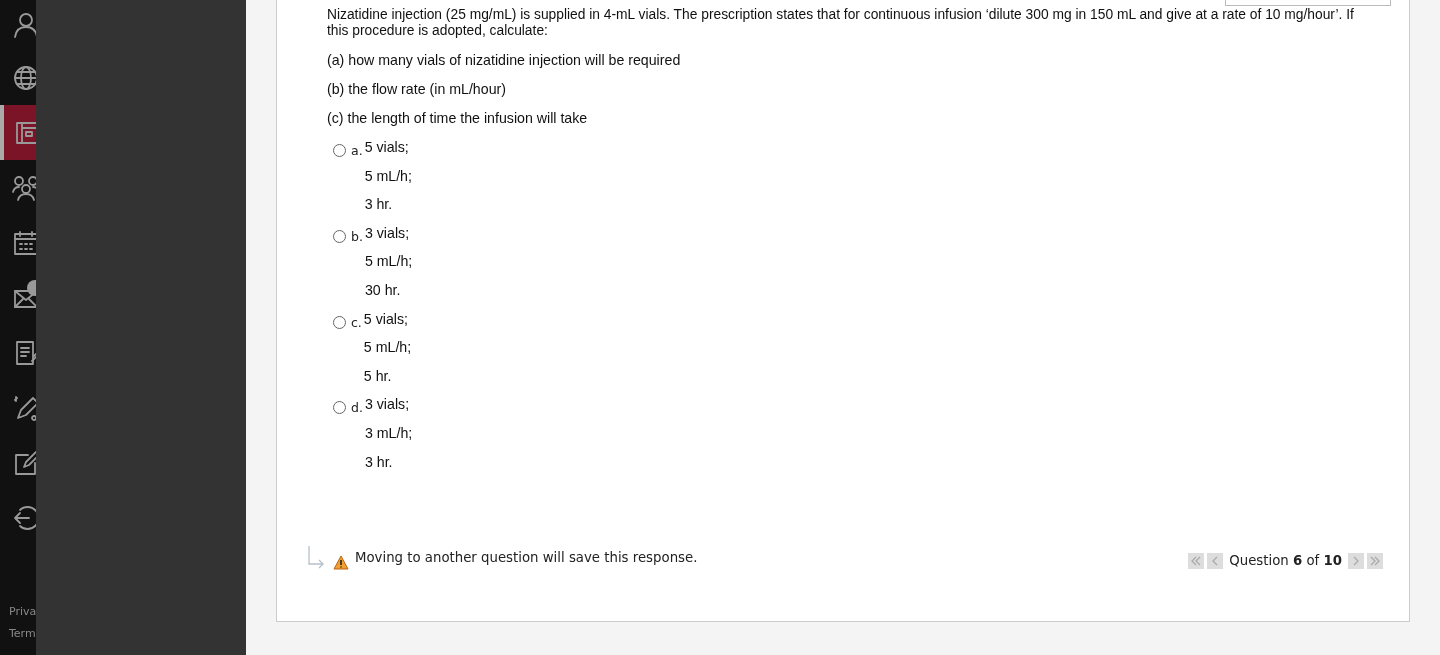 The image size is (1440, 655). I want to click on option-letter: b., so click(357, 236).